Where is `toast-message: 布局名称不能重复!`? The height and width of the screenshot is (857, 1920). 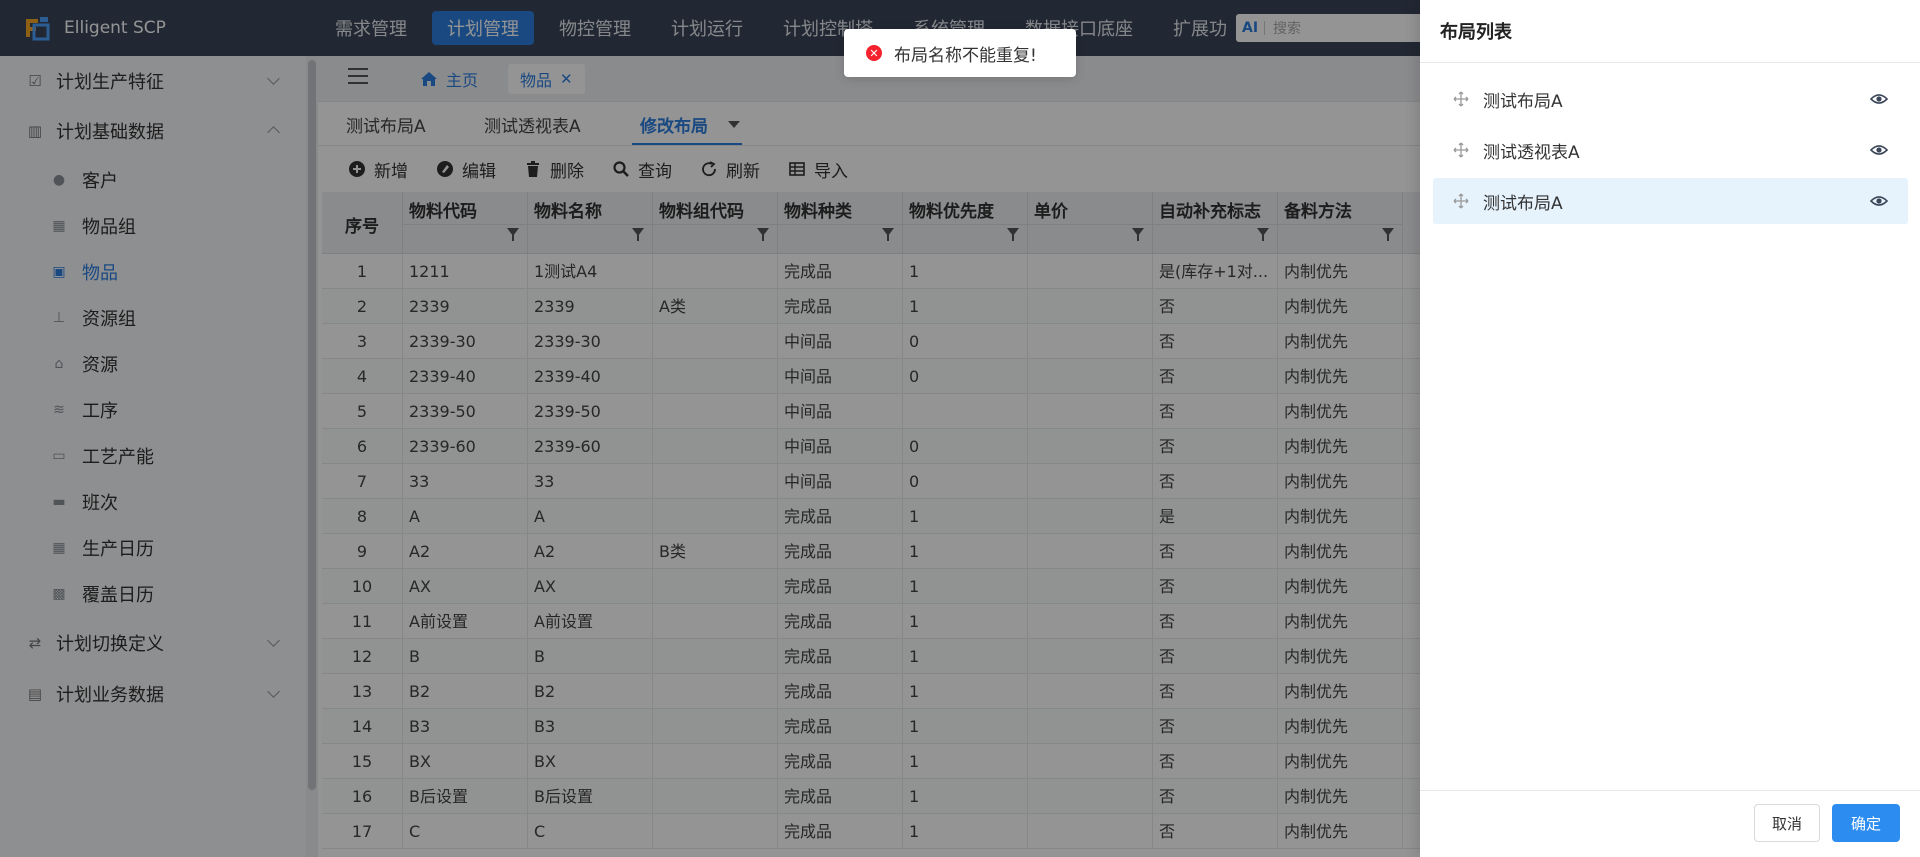
toast-message: 布局名称不能重复! is located at coordinates (965, 55).